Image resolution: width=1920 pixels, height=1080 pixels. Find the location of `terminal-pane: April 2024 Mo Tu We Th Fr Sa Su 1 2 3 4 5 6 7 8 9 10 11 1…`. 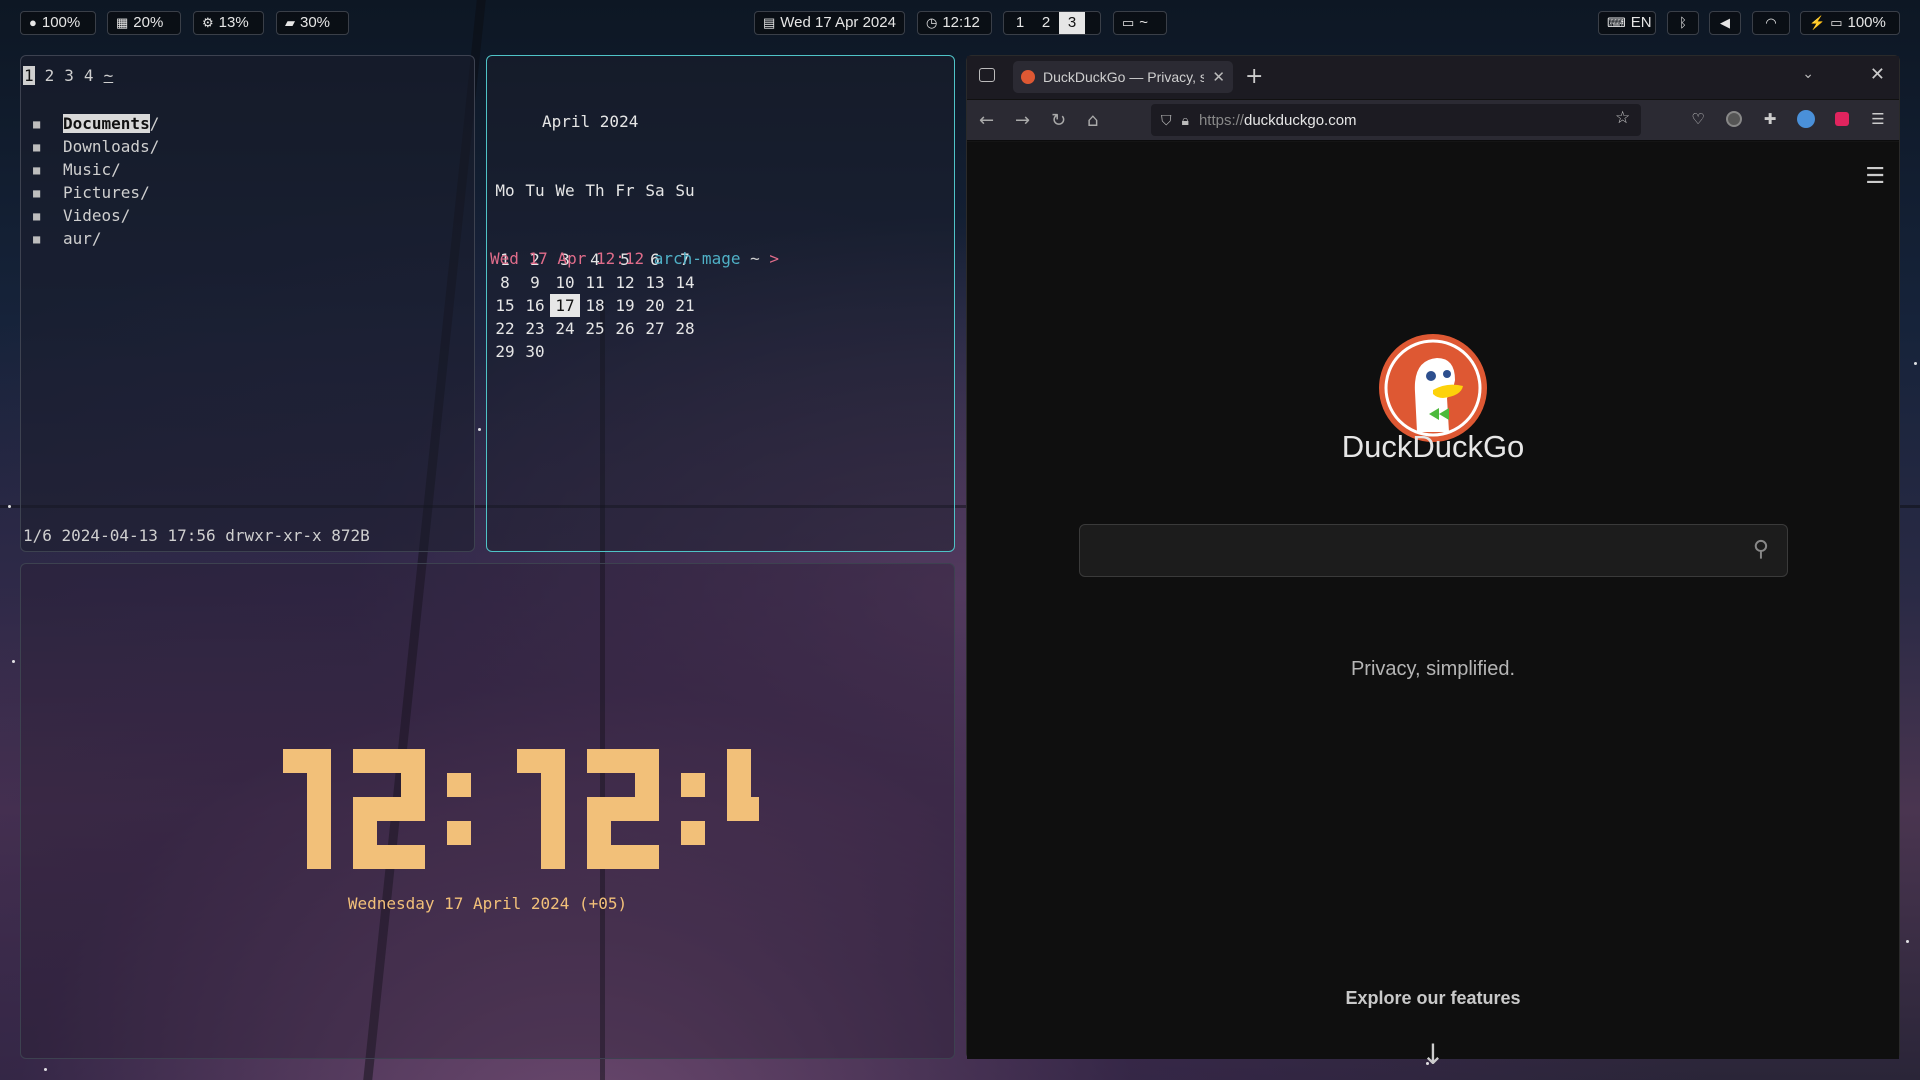

terminal-pane: April 2024 Mo Tu We Th Fr Sa Su 1 2 3 4 5 6 7 8 9 10 11 1… is located at coordinates (720, 303).